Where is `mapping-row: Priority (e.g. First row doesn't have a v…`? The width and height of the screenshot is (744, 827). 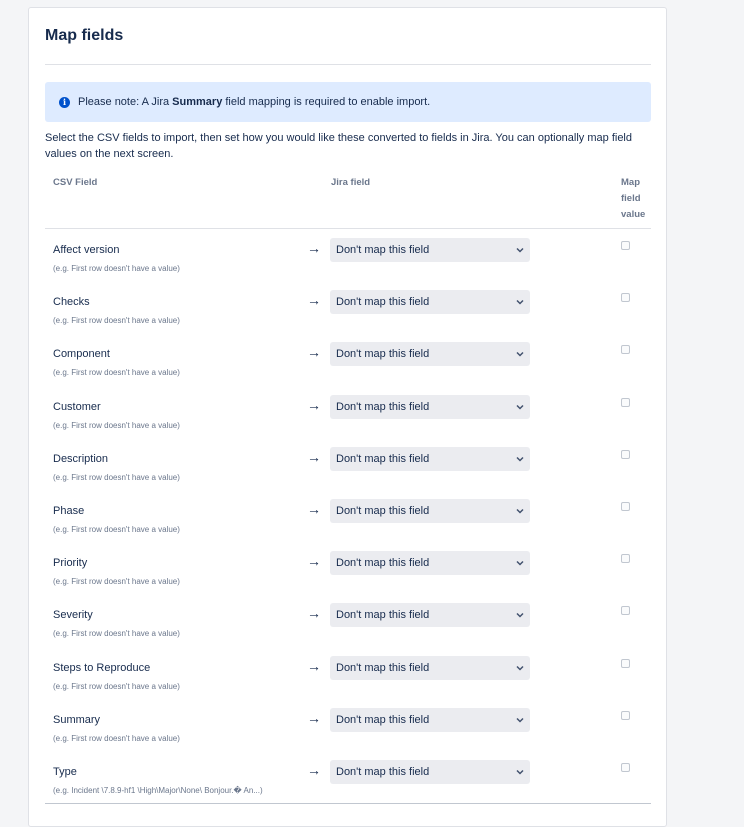 mapping-row: Priority (e.g. First row doesn't have a v… is located at coordinates (348, 579).